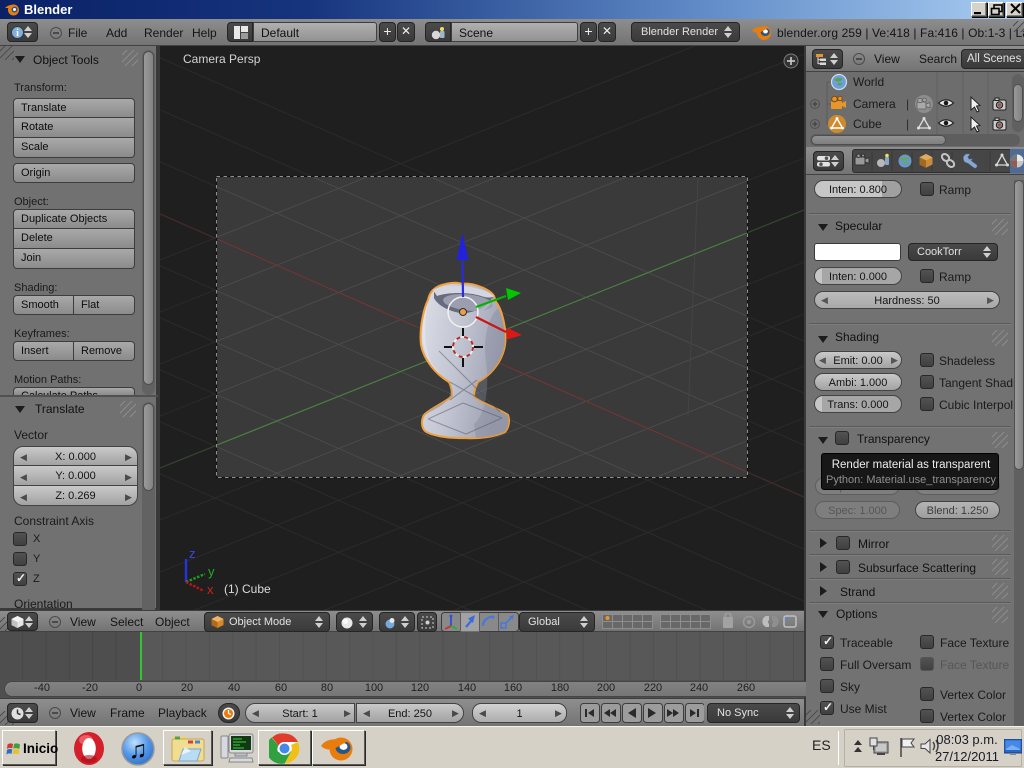 Image resolution: width=1024 pixels, height=768 pixels. Describe the element at coordinates (192, 553) in the screenshot. I see `svg-text: z` at that location.